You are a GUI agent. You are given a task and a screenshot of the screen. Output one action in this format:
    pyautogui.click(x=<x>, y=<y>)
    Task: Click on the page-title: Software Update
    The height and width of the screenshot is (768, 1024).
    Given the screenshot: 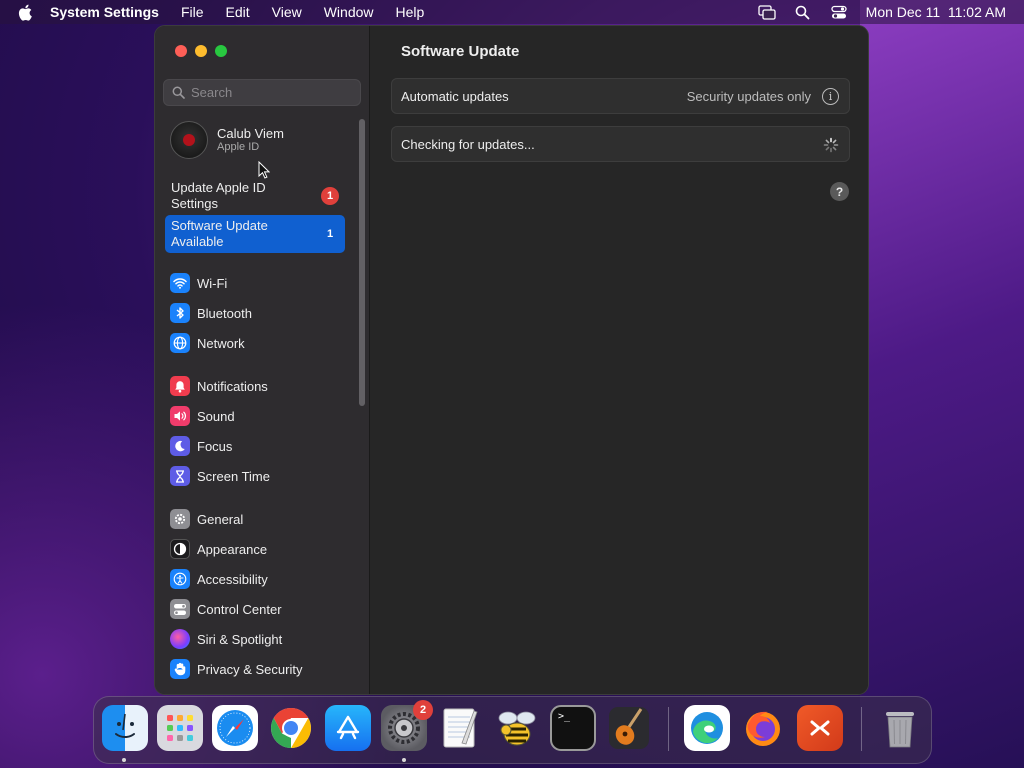 What is the action you would take?
    pyautogui.click(x=460, y=51)
    